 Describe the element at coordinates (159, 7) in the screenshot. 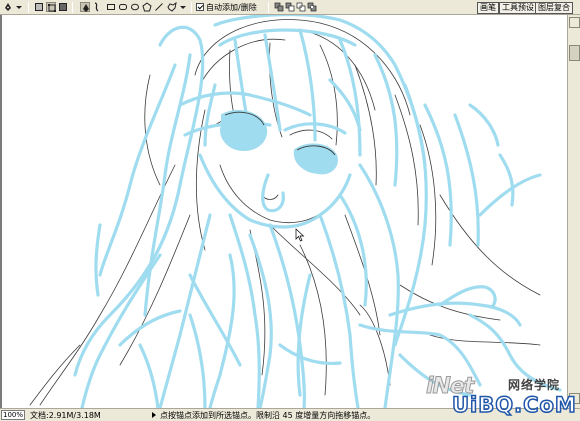

I see `line-icon` at that location.